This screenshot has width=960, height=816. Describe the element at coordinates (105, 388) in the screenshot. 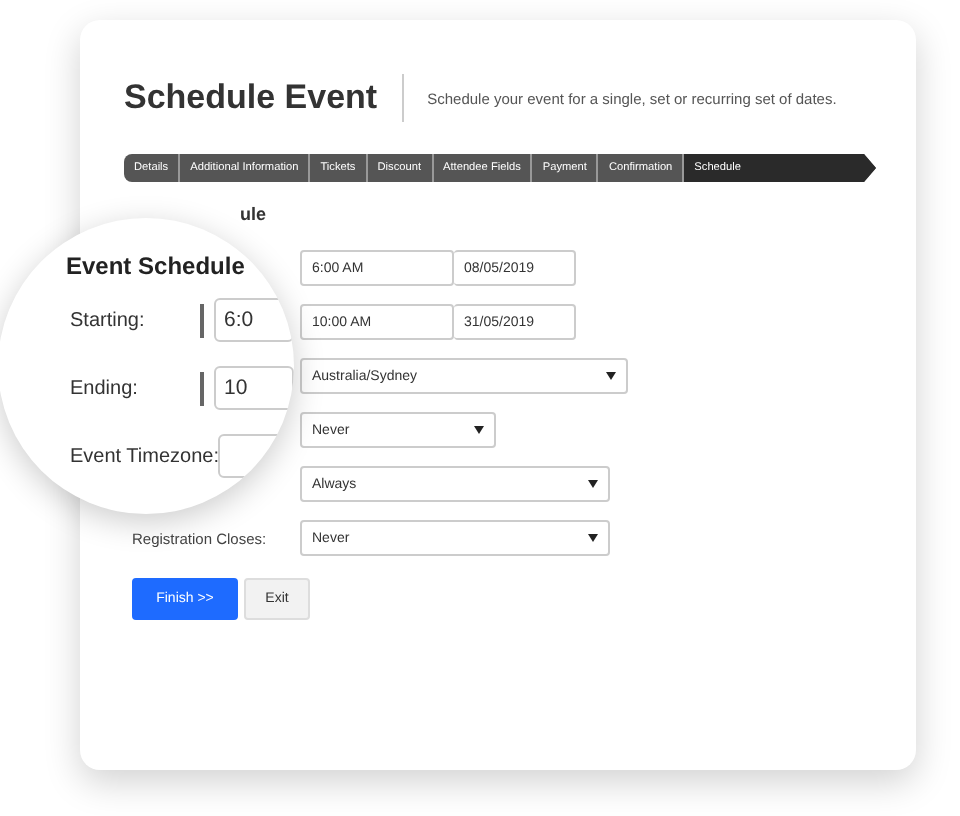

I see `field-label: Ending:` at that location.